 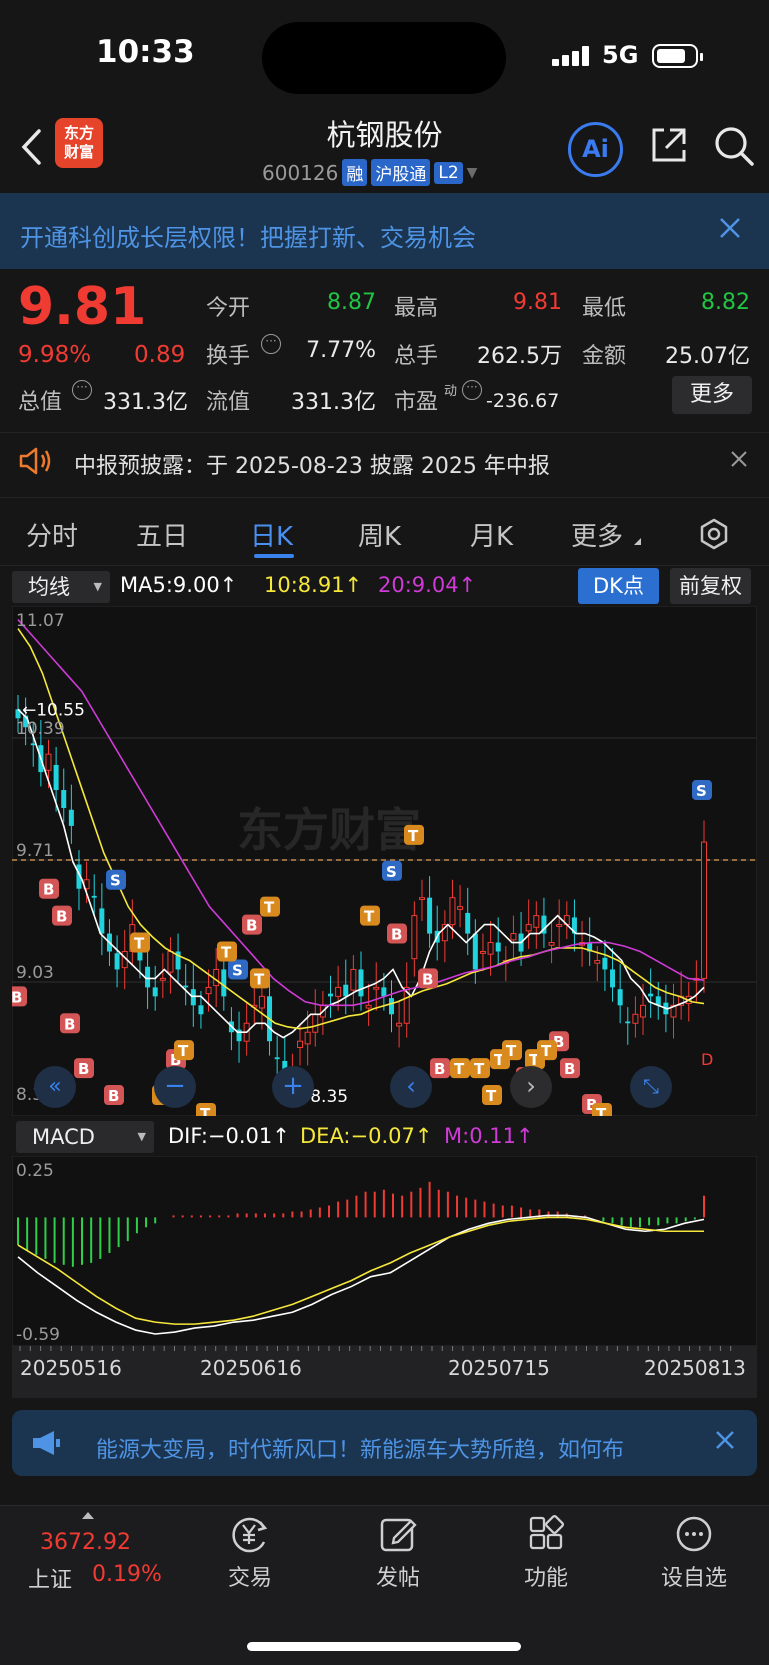 What do you see at coordinates (88, 1515) in the screenshot?
I see `index-up-arrow` at bounding box center [88, 1515].